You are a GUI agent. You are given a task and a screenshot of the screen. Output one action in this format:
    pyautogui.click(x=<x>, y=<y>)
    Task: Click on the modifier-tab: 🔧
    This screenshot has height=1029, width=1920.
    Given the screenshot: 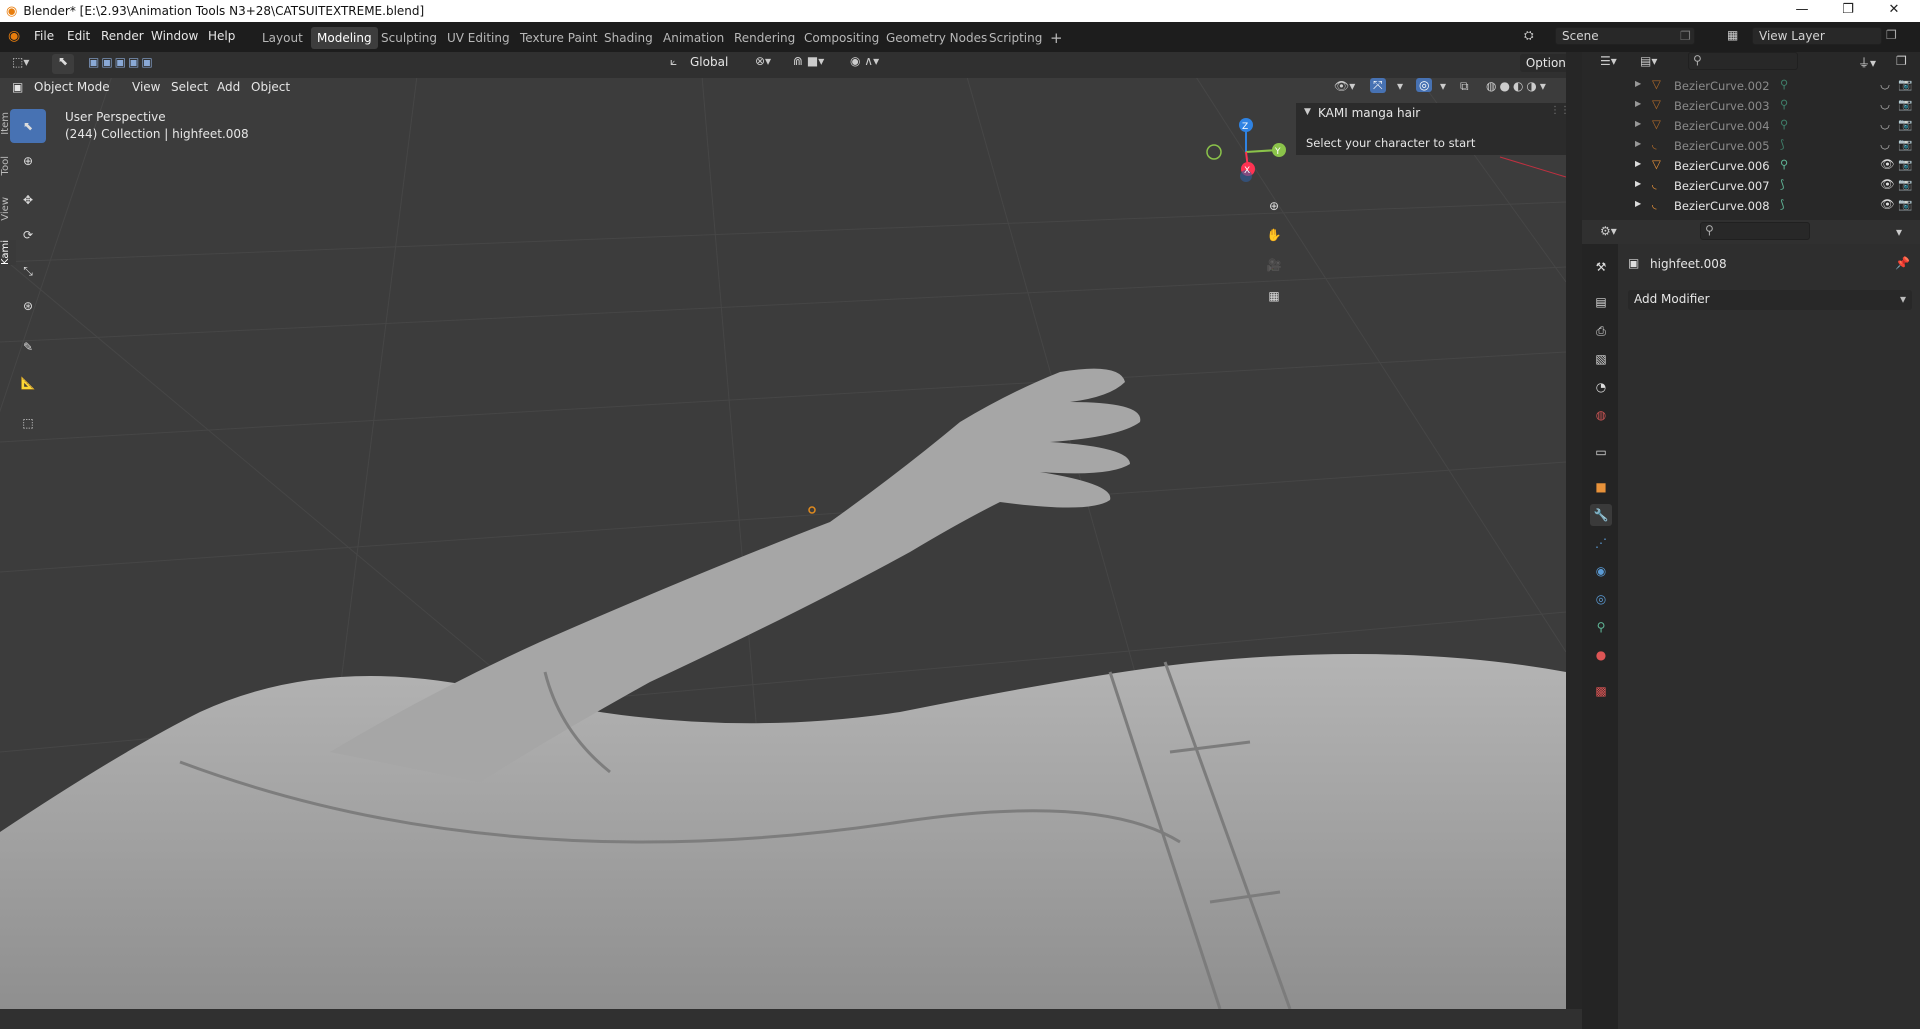 What is the action you would take?
    pyautogui.click(x=1601, y=515)
    